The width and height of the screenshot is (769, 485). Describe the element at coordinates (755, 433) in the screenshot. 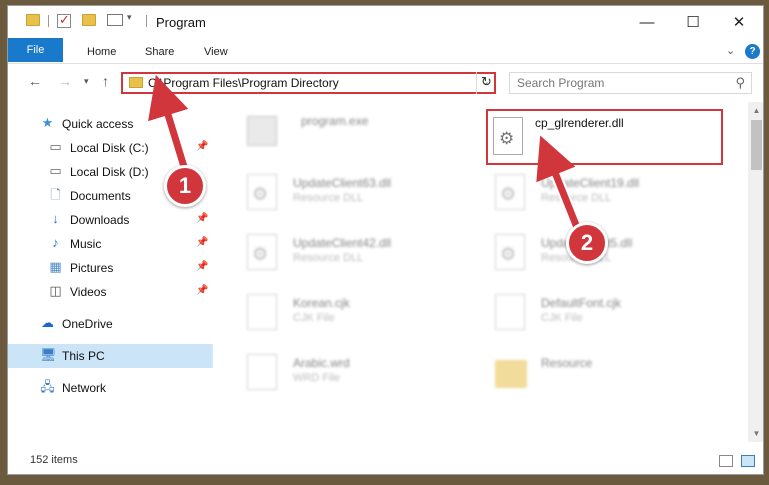

I see `scroll-down-arrow-icon: ▼` at that location.